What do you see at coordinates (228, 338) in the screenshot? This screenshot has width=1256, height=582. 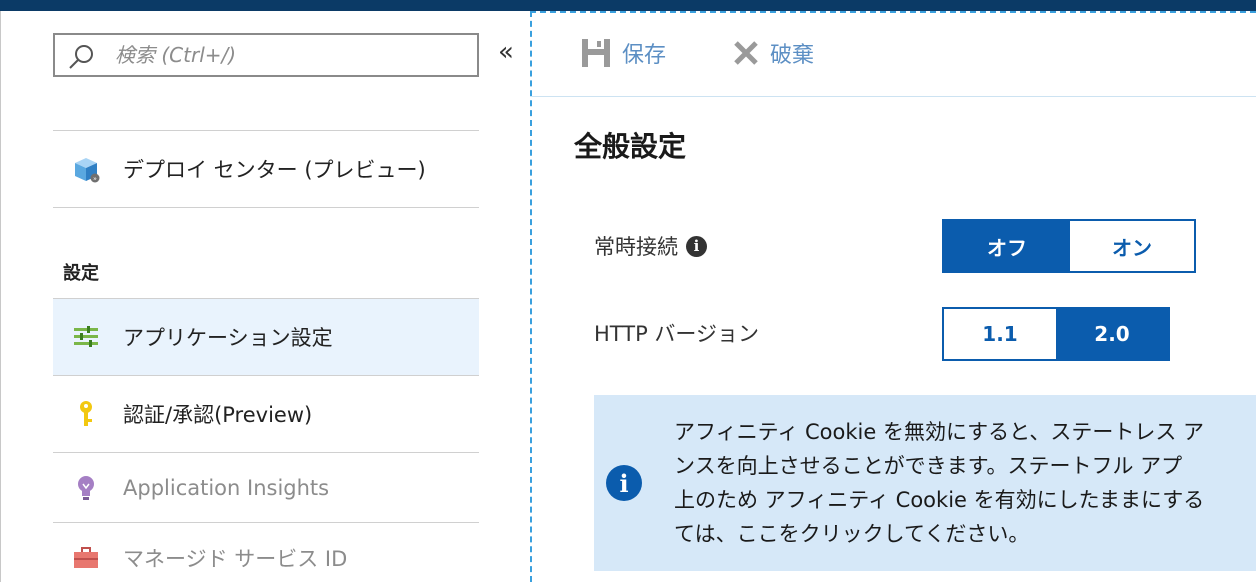 I see `nav-item-label: アプリケーション設定` at bounding box center [228, 338].